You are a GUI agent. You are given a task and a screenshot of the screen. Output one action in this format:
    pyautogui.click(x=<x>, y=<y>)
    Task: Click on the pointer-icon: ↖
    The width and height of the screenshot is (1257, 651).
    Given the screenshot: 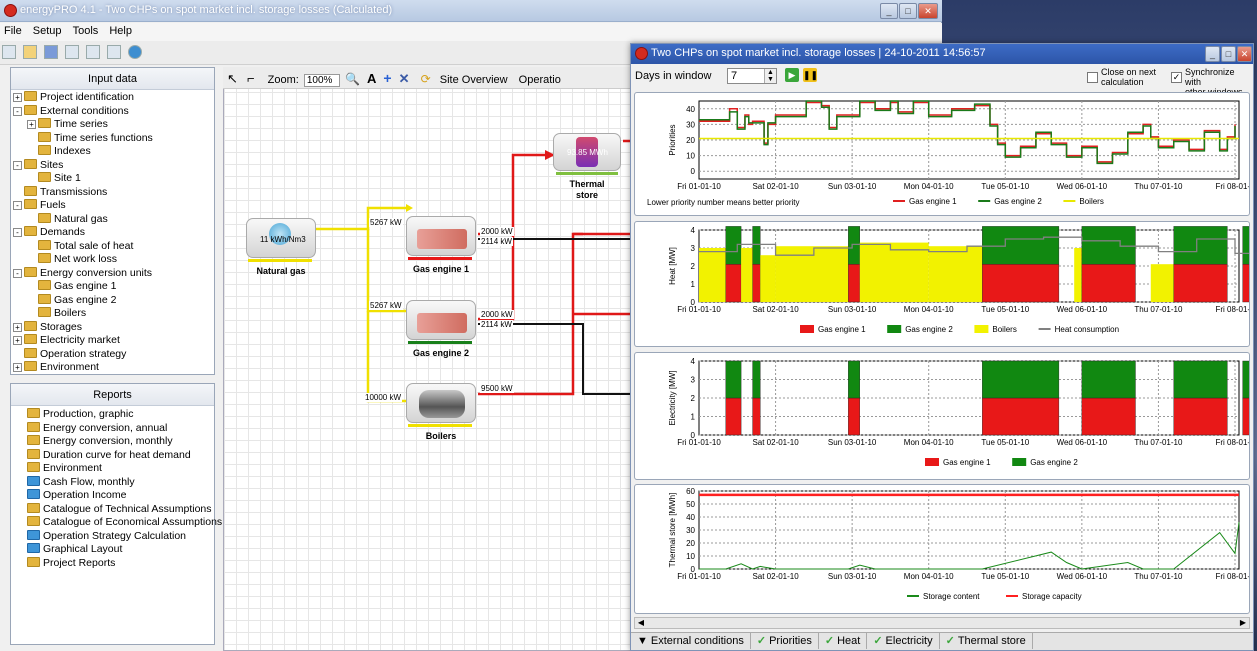 What is the action you would take?
    pyautogui.click(x=232, y=79)
    